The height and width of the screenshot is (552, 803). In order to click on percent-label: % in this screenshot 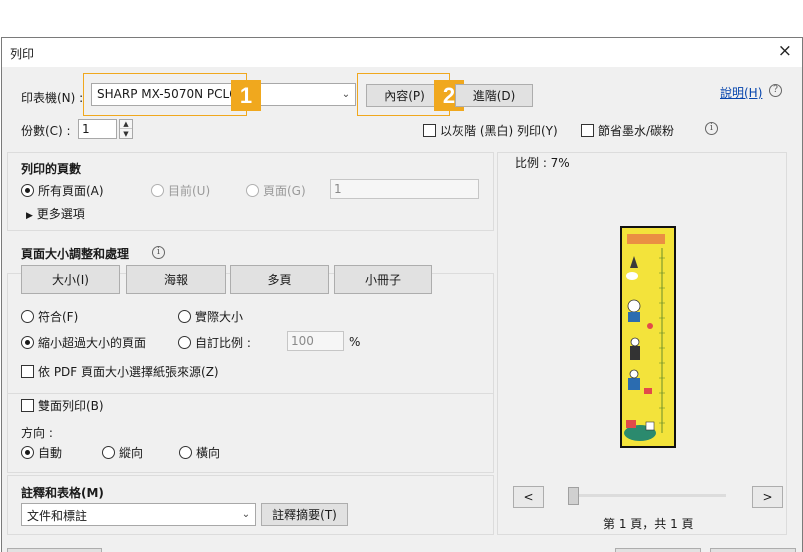, I will do `click(355, 342)`.